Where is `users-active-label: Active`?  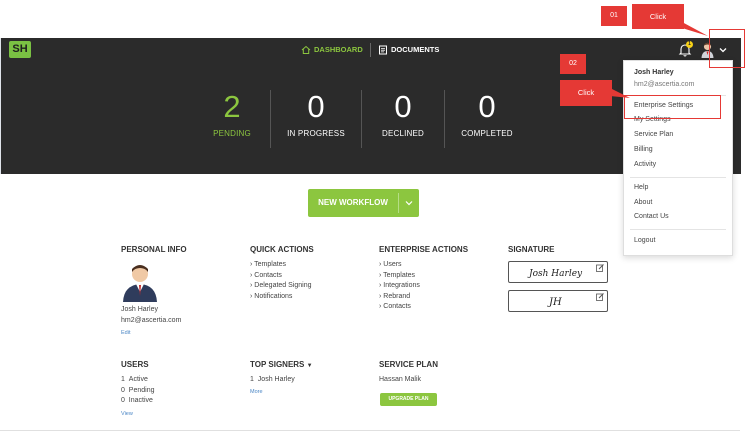
users-active-label: Active is located at coordinates (138, 379).